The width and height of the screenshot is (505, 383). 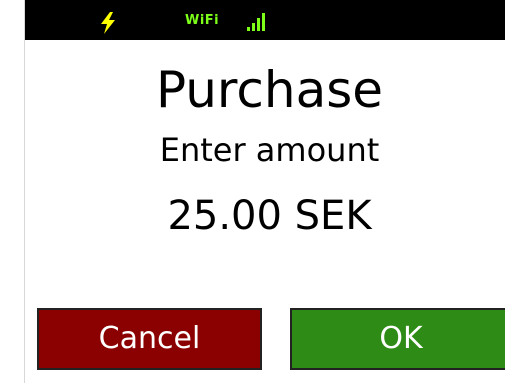 What do you see at coordinates (108, 23) in the screenshot?
I see `lightning-bolt-icon` at bounding box center [108, 23].